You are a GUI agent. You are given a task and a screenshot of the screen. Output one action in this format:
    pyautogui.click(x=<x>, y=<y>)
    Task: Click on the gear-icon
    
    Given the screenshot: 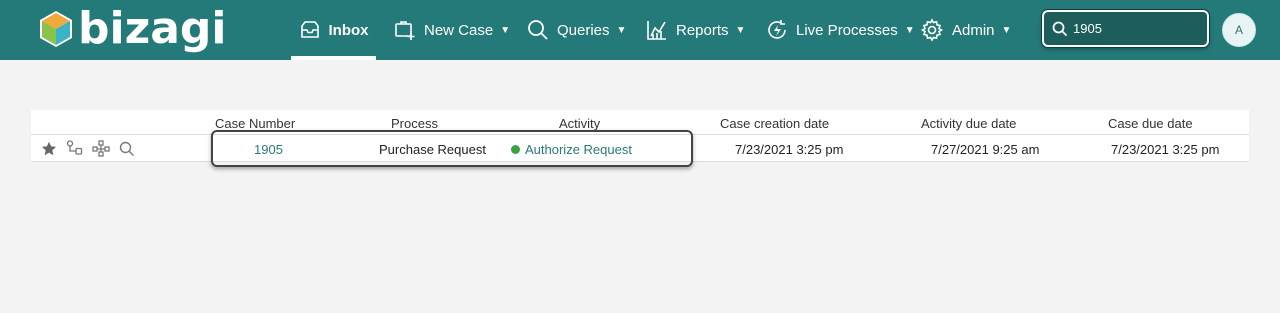 What is the action you would take?
    pyautogui.click(x=932, y=30)
    